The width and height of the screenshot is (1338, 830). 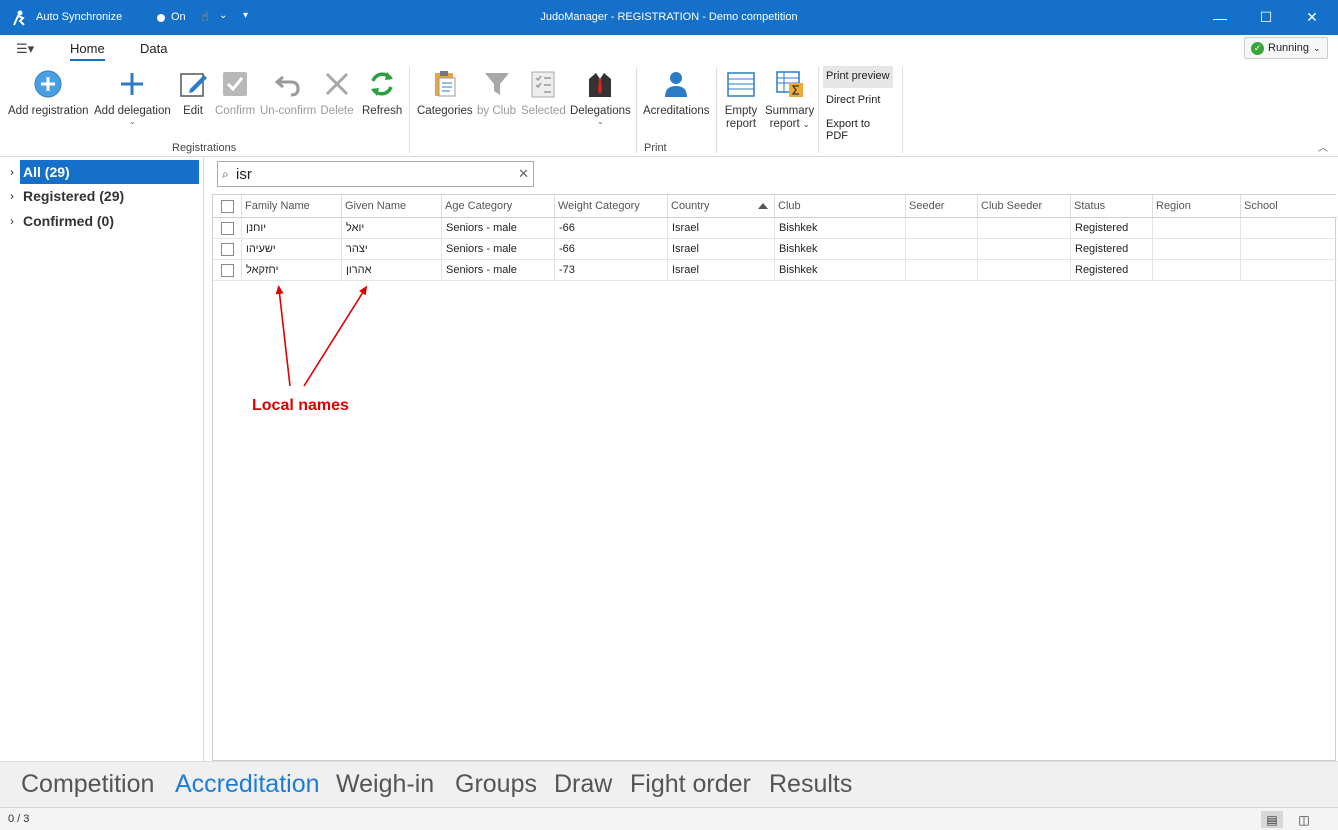 What do you see at coordinates (840, 206) in the screenshot?
I see `column-header-club: Club` at bounding box center [840, 206].